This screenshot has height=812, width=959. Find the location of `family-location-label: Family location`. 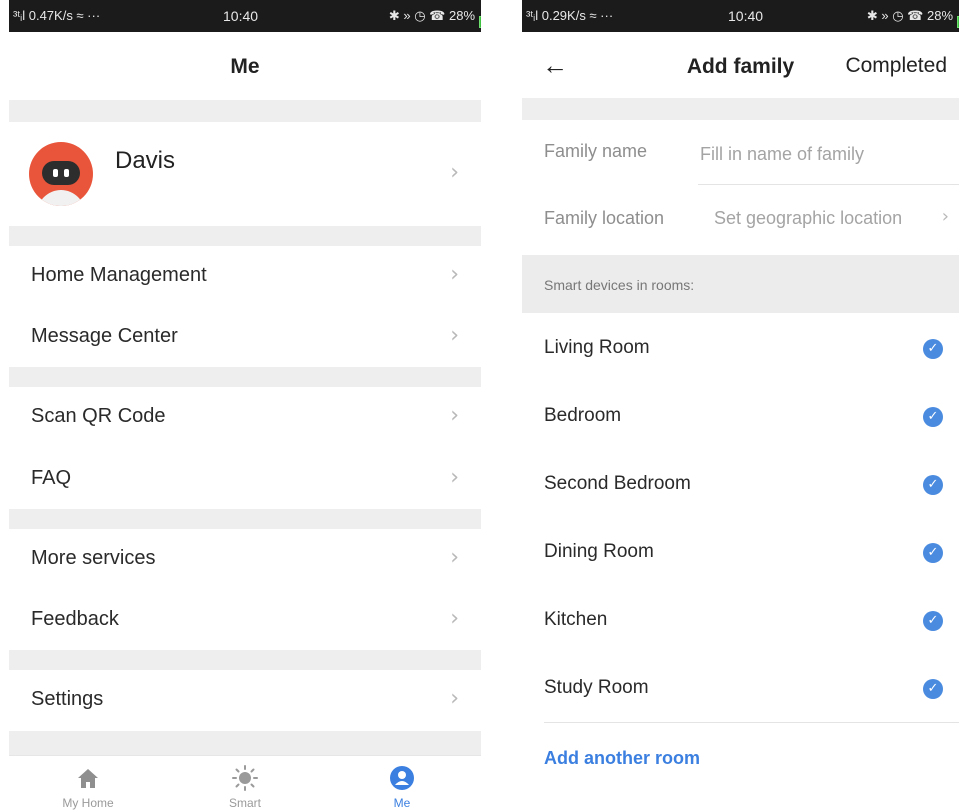

family-location-label: Family location is located at coordinates (604, 218).